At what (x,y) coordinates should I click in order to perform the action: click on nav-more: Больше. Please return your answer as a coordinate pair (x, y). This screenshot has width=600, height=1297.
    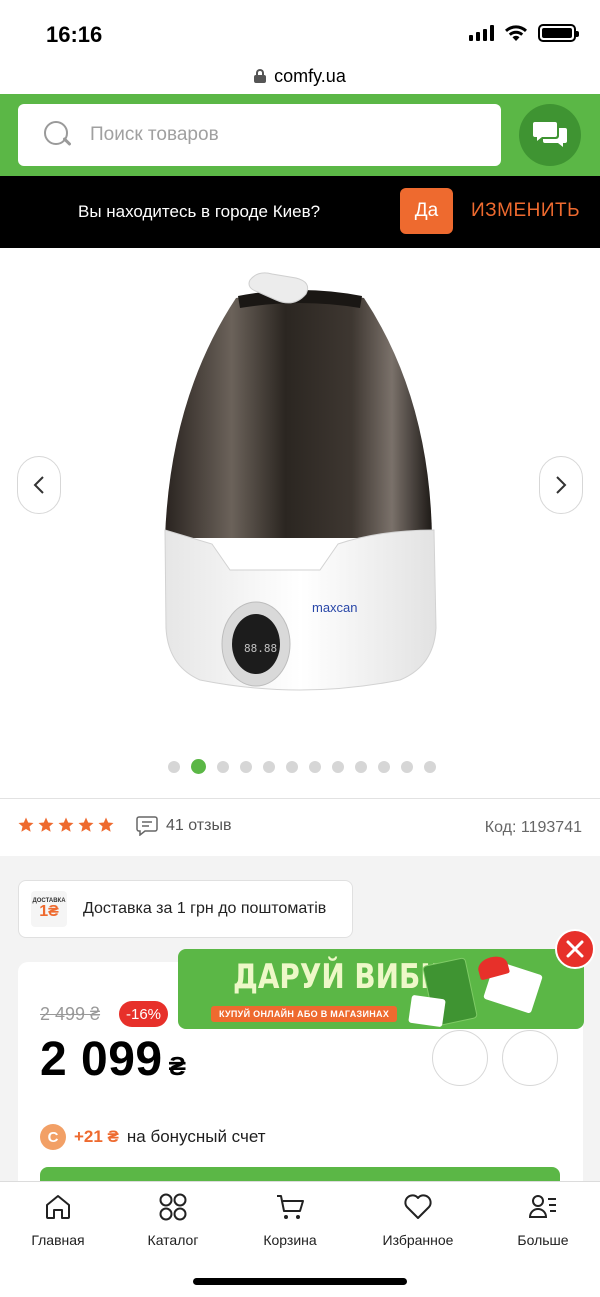
    Looking at the image, I should click on (543, 1219).